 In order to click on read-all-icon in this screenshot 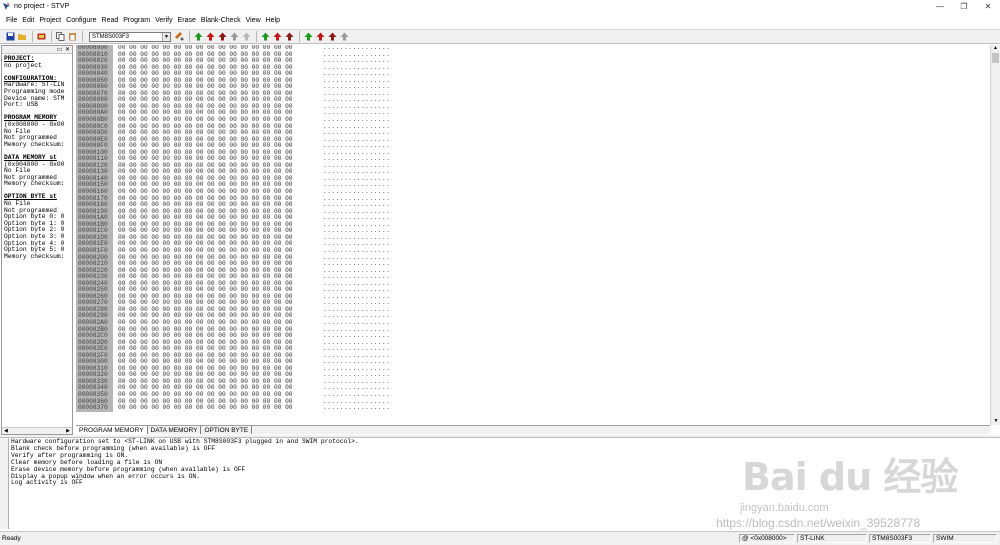, I will do `click(222, 37)`.